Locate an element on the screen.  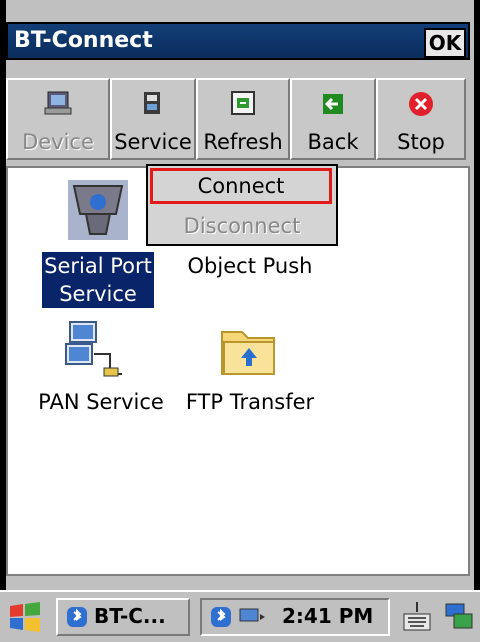
service-button: Service is located at coordinates (153, 119).